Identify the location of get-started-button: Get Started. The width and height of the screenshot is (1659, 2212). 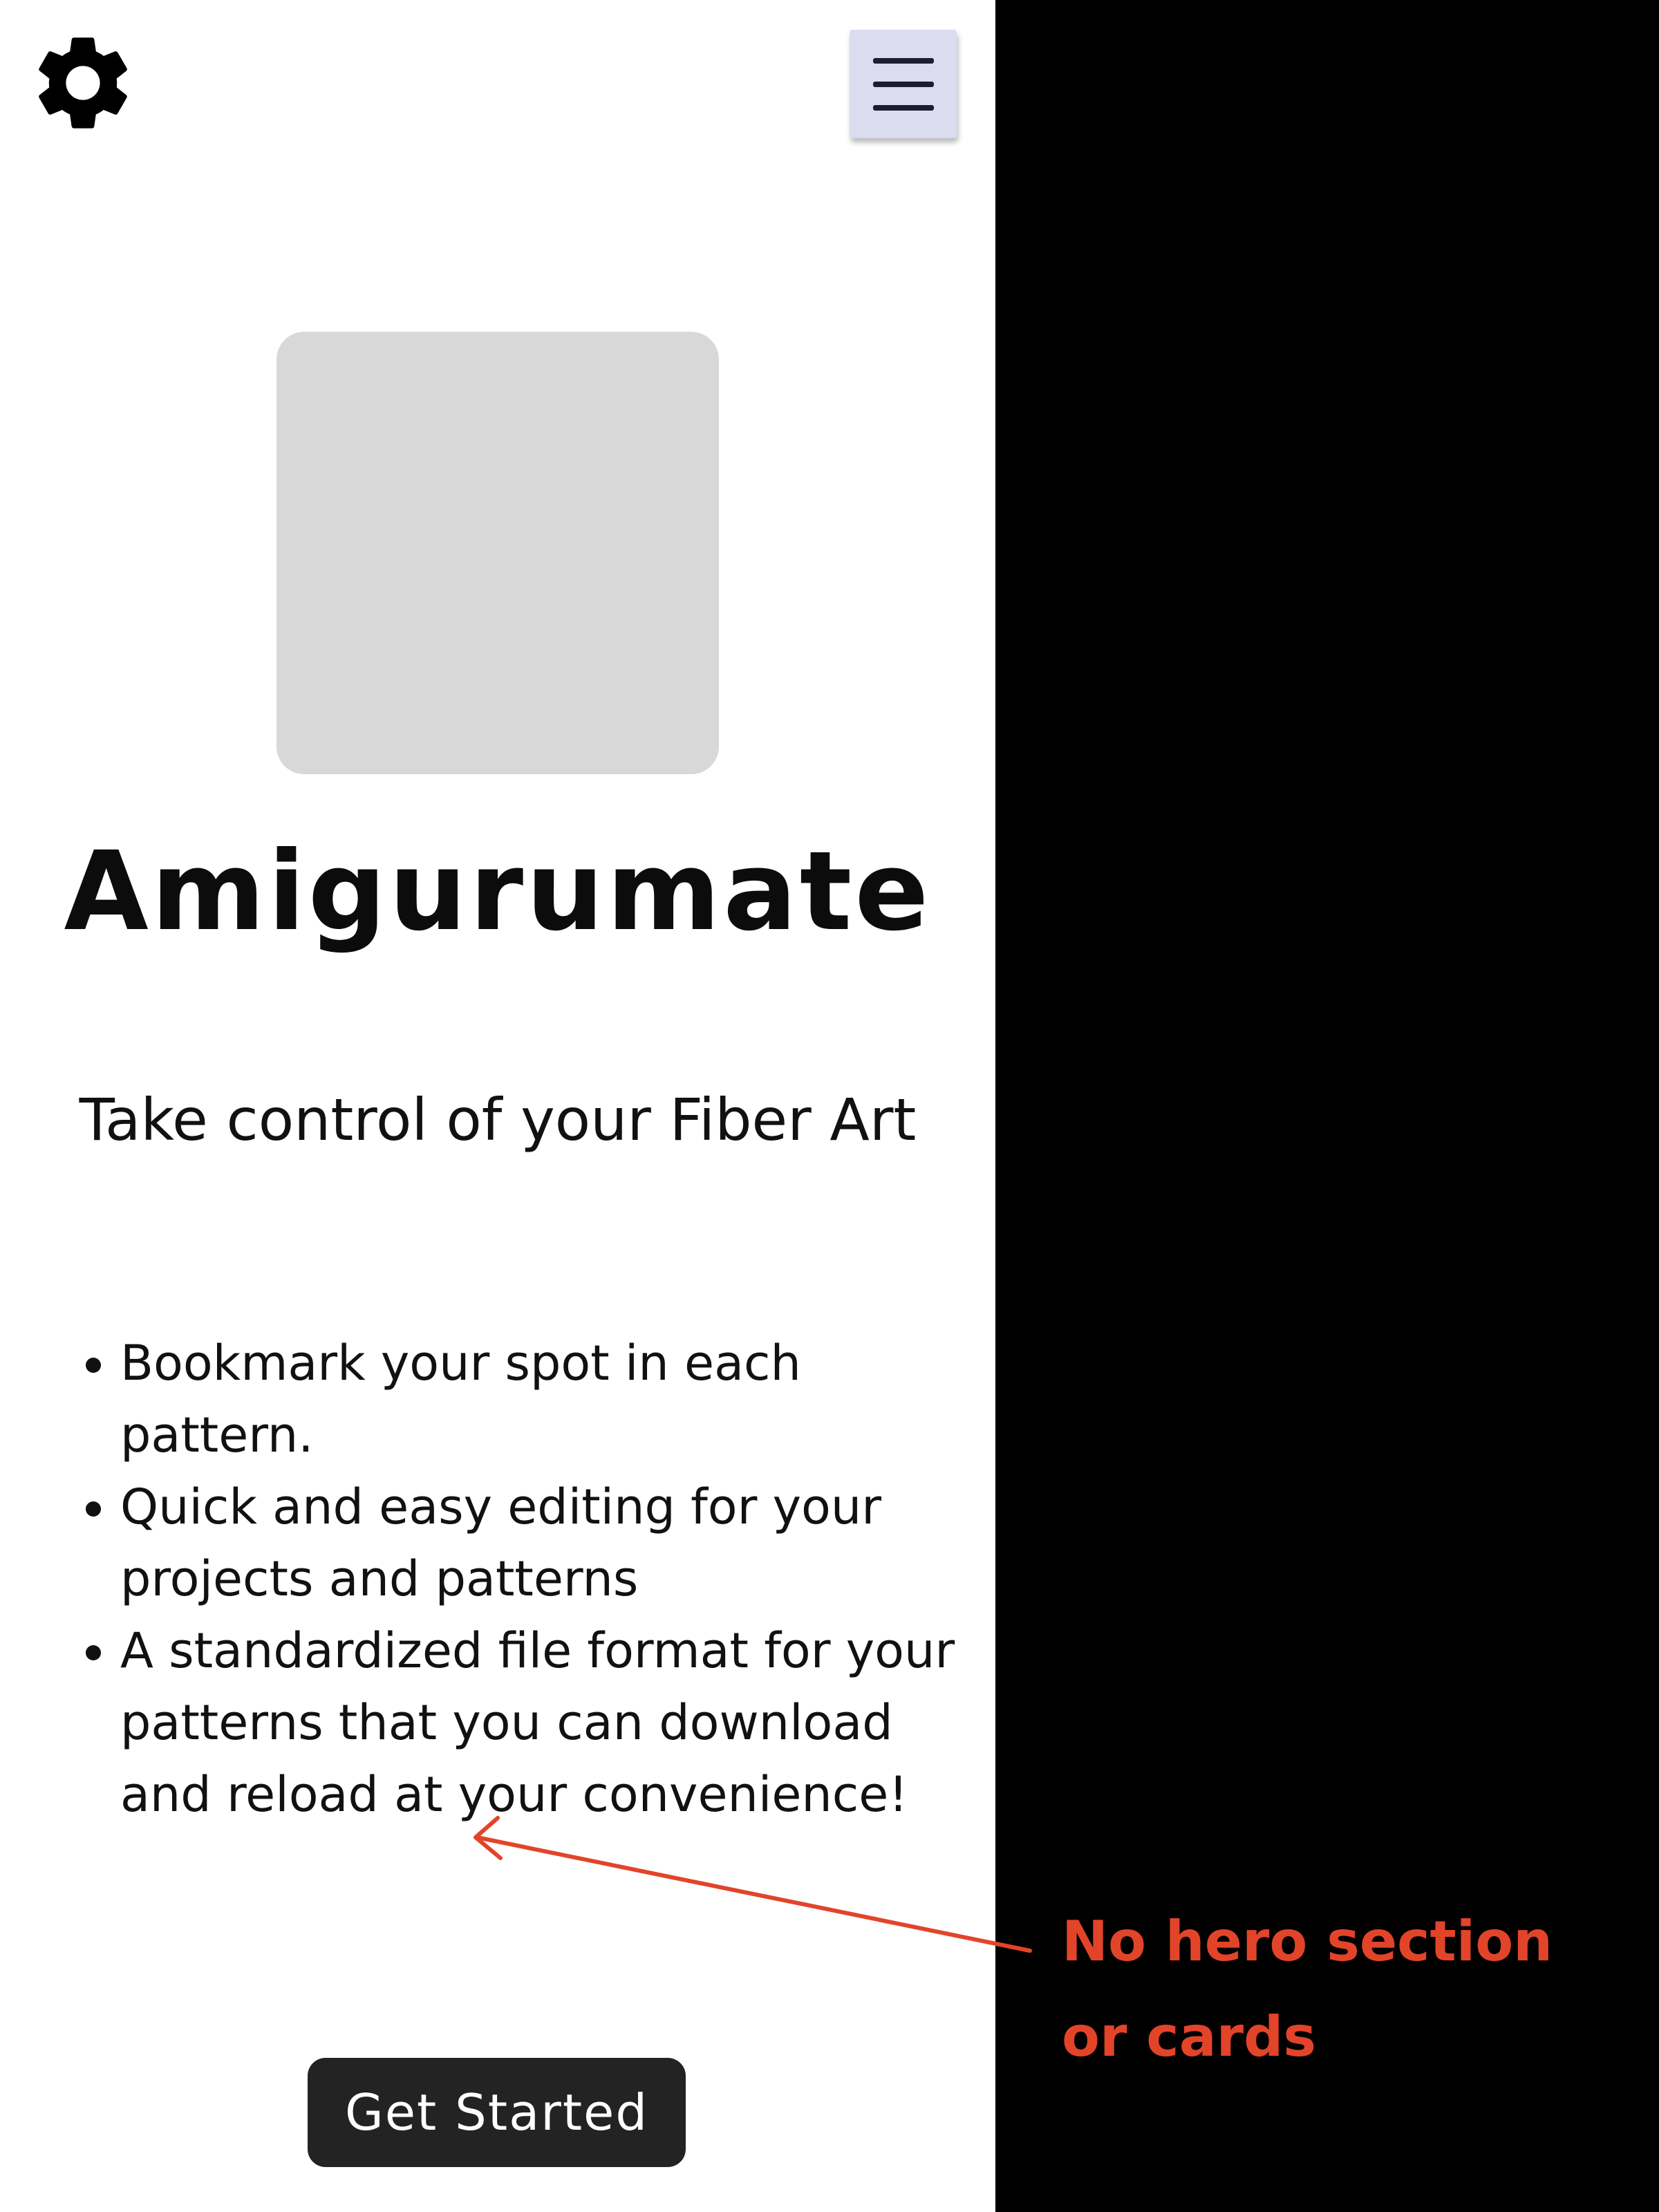
(497, 2112).